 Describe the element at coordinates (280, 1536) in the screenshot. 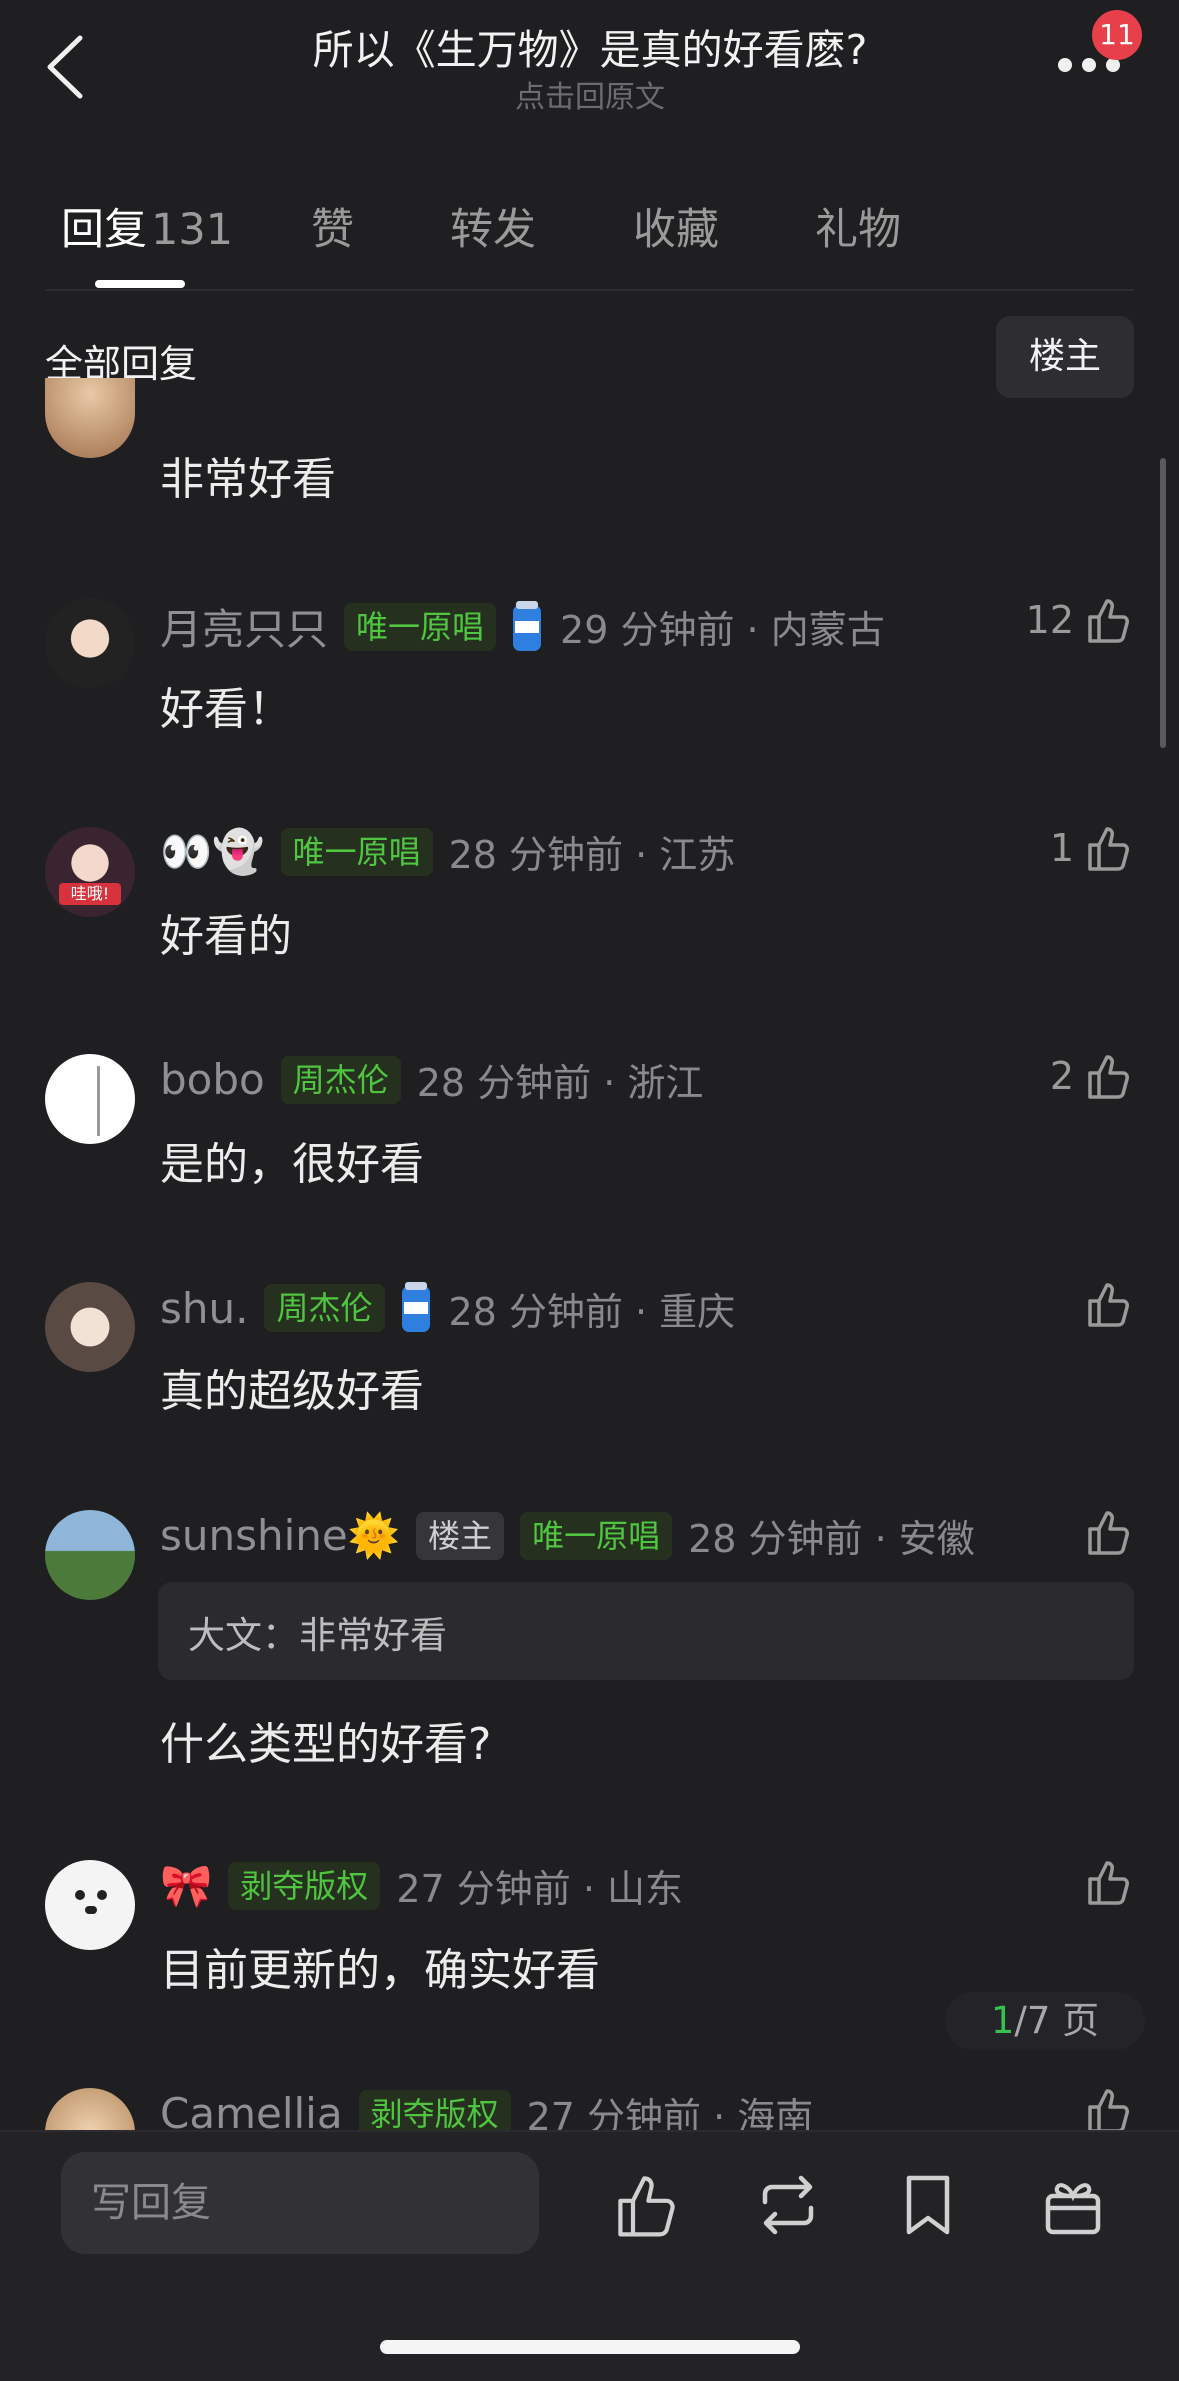

I see `username: sunshine🌞` at that location.